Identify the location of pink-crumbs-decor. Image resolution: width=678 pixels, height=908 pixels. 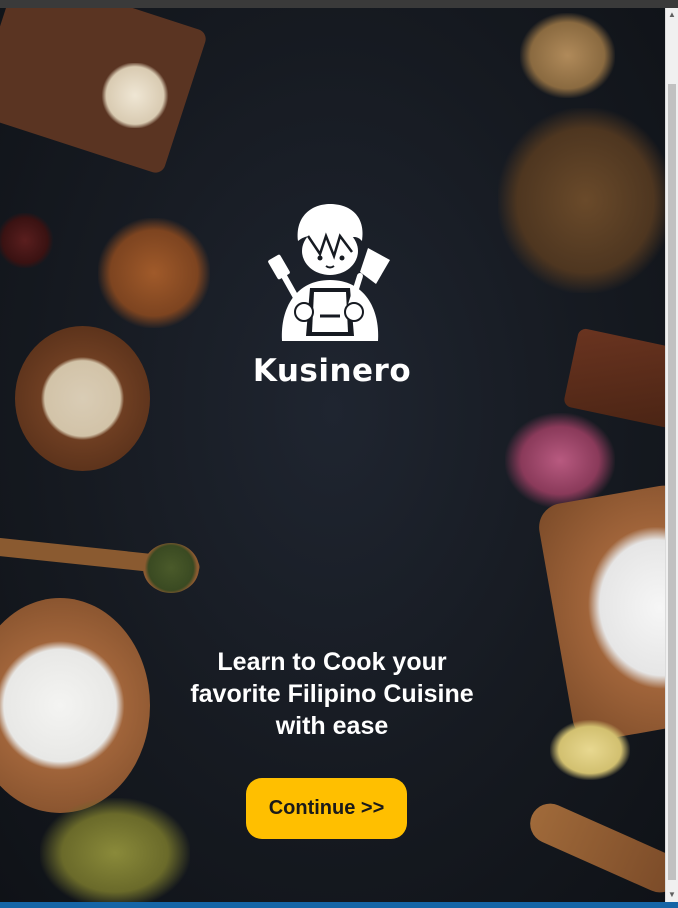
(560, 460).